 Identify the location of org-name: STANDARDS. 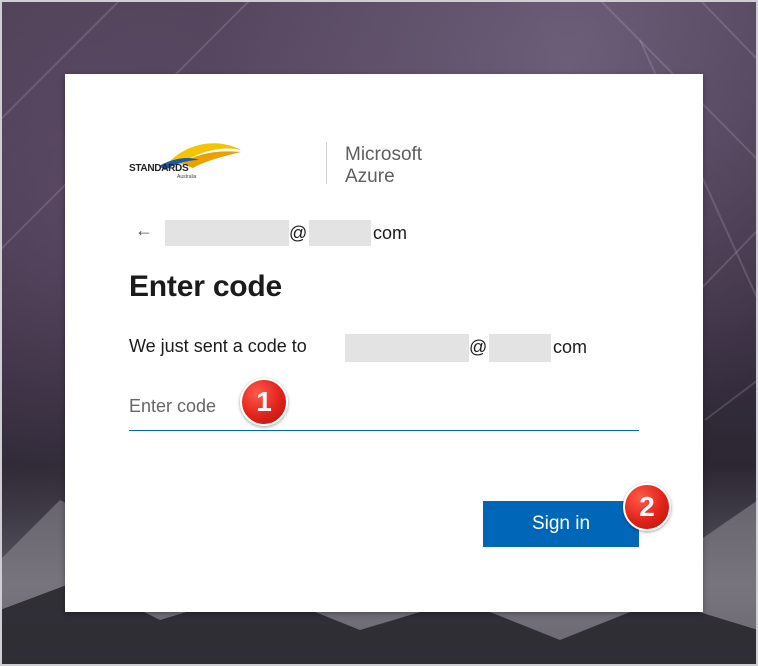
(159, 168).